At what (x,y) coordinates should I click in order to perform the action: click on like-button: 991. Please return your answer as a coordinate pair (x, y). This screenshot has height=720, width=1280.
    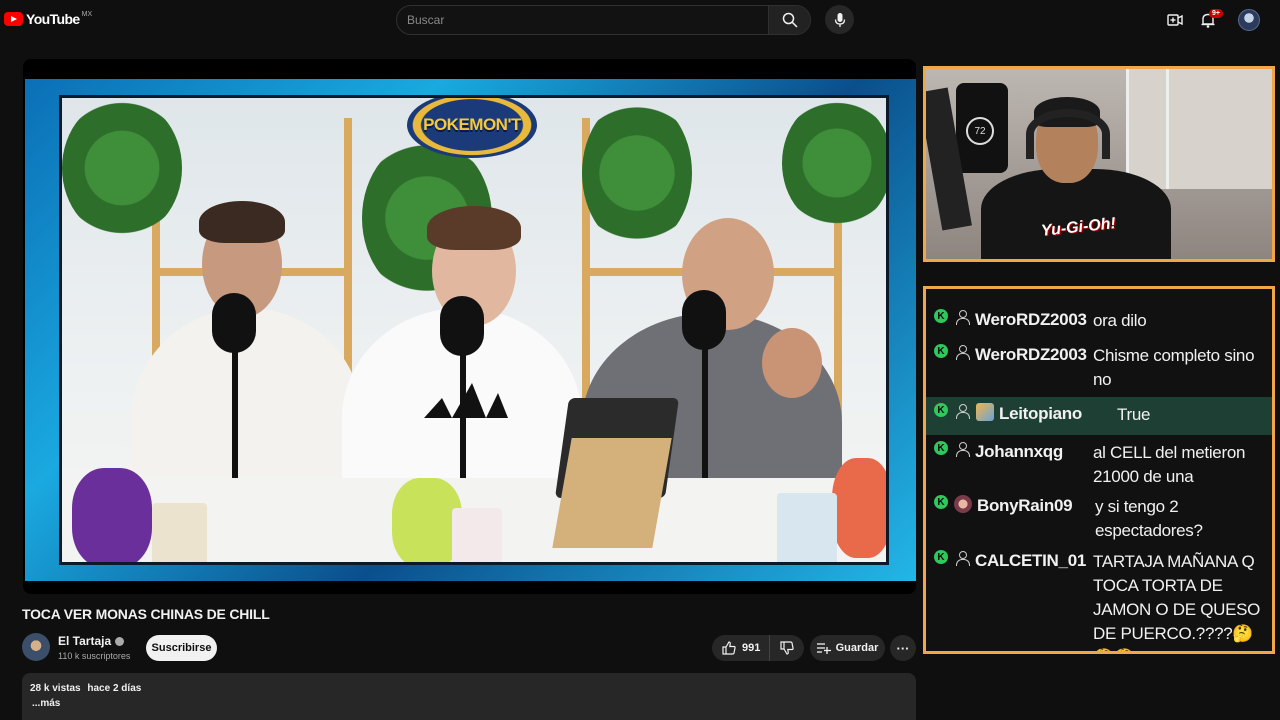
    Looking at the image, I should click on (741, 648).